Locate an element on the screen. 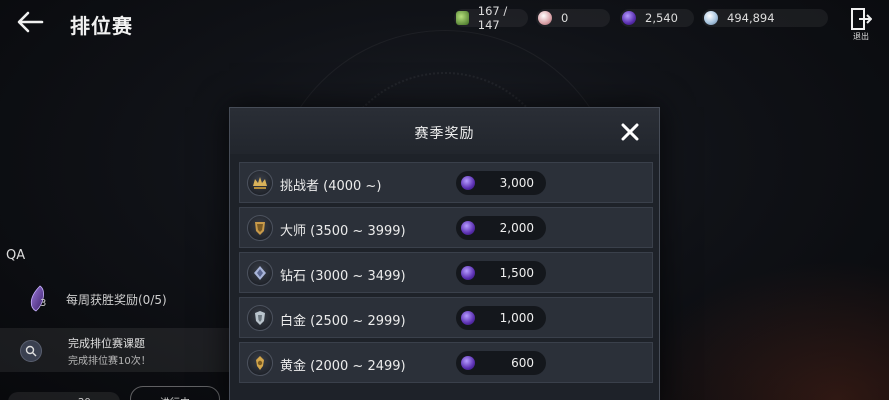 The height and width of the screenshot is (400, 889). weekly-reward-label: 每周获胜奖励(0/5) is located at coordinates (116, 300).